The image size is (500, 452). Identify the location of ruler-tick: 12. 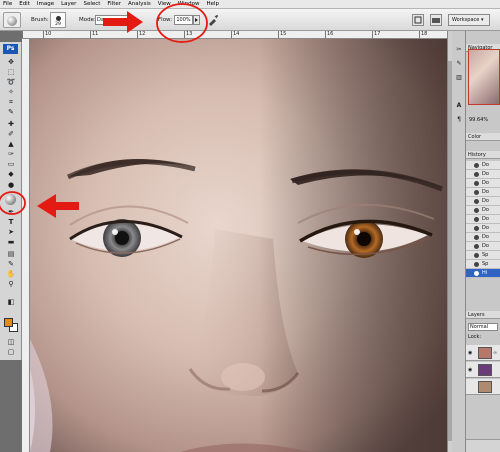
(141, 34).